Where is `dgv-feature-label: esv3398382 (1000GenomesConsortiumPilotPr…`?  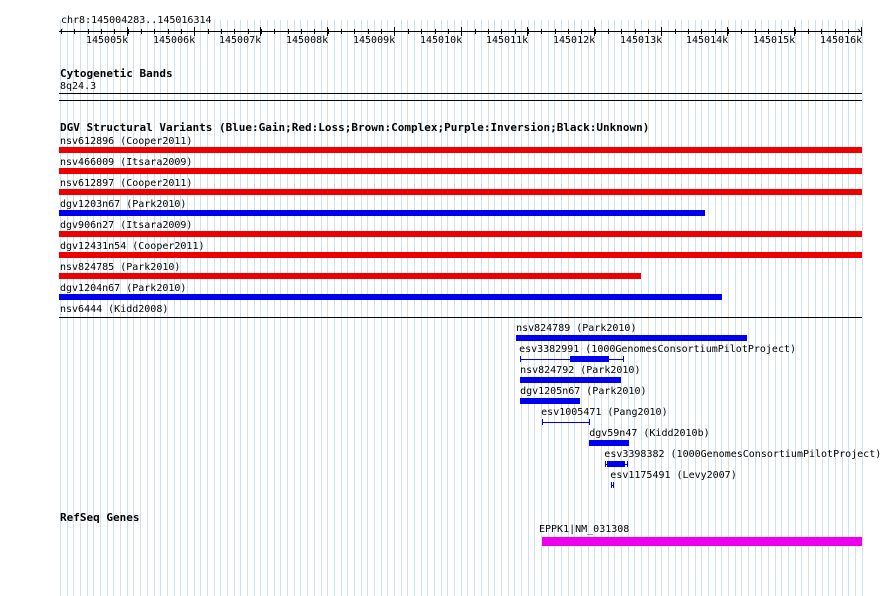
dgv-feature-label: esv3398382 (1000GenomesConsortiumPilotPr… is located at coordinates (742, 454).